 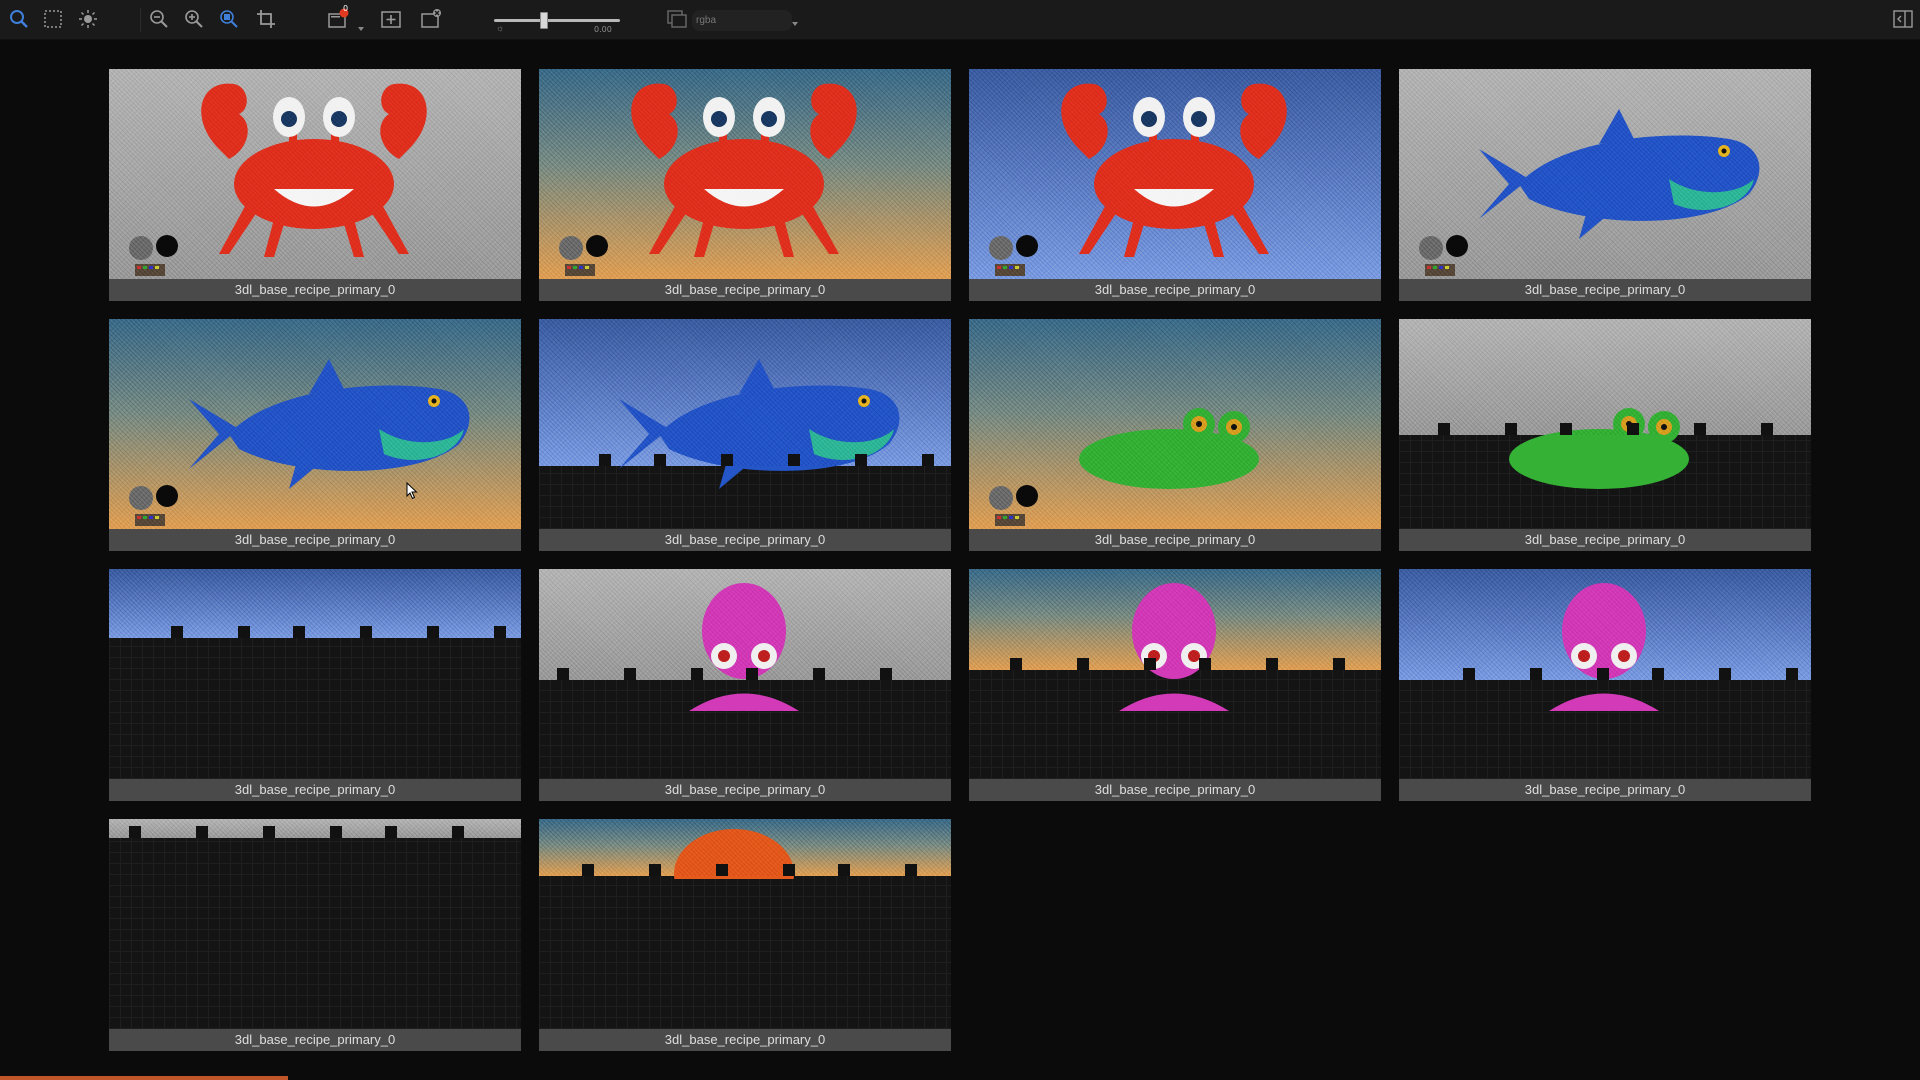 I want to click on add-viewport-icon, so click(x=391, y=19).